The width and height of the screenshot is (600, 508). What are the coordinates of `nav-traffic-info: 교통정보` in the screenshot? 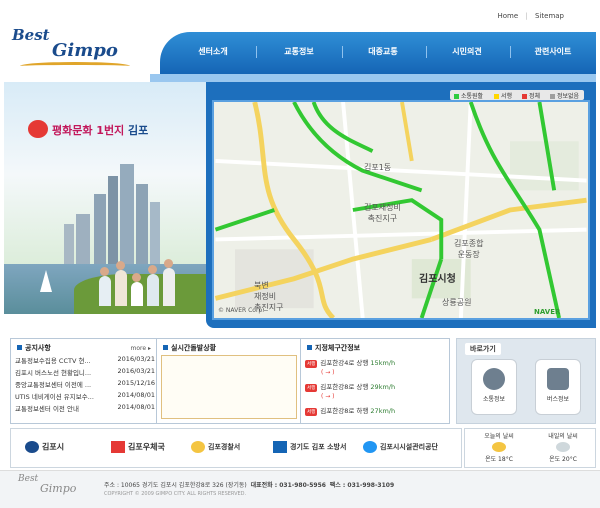 It's located at (299, 51).